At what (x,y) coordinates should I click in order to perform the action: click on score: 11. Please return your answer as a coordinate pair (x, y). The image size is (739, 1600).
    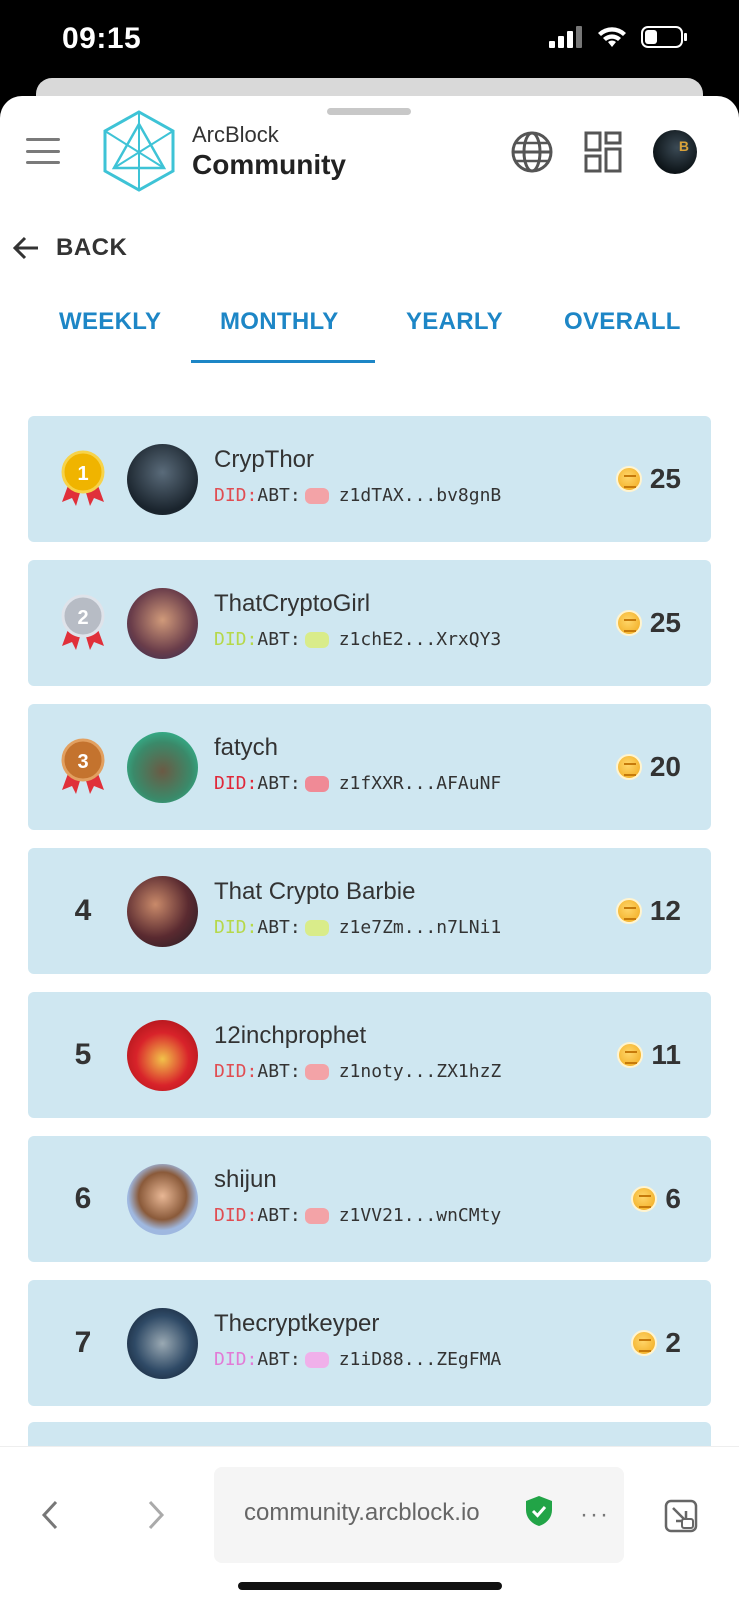
    Looking at the image, I should click on (649, 1055).